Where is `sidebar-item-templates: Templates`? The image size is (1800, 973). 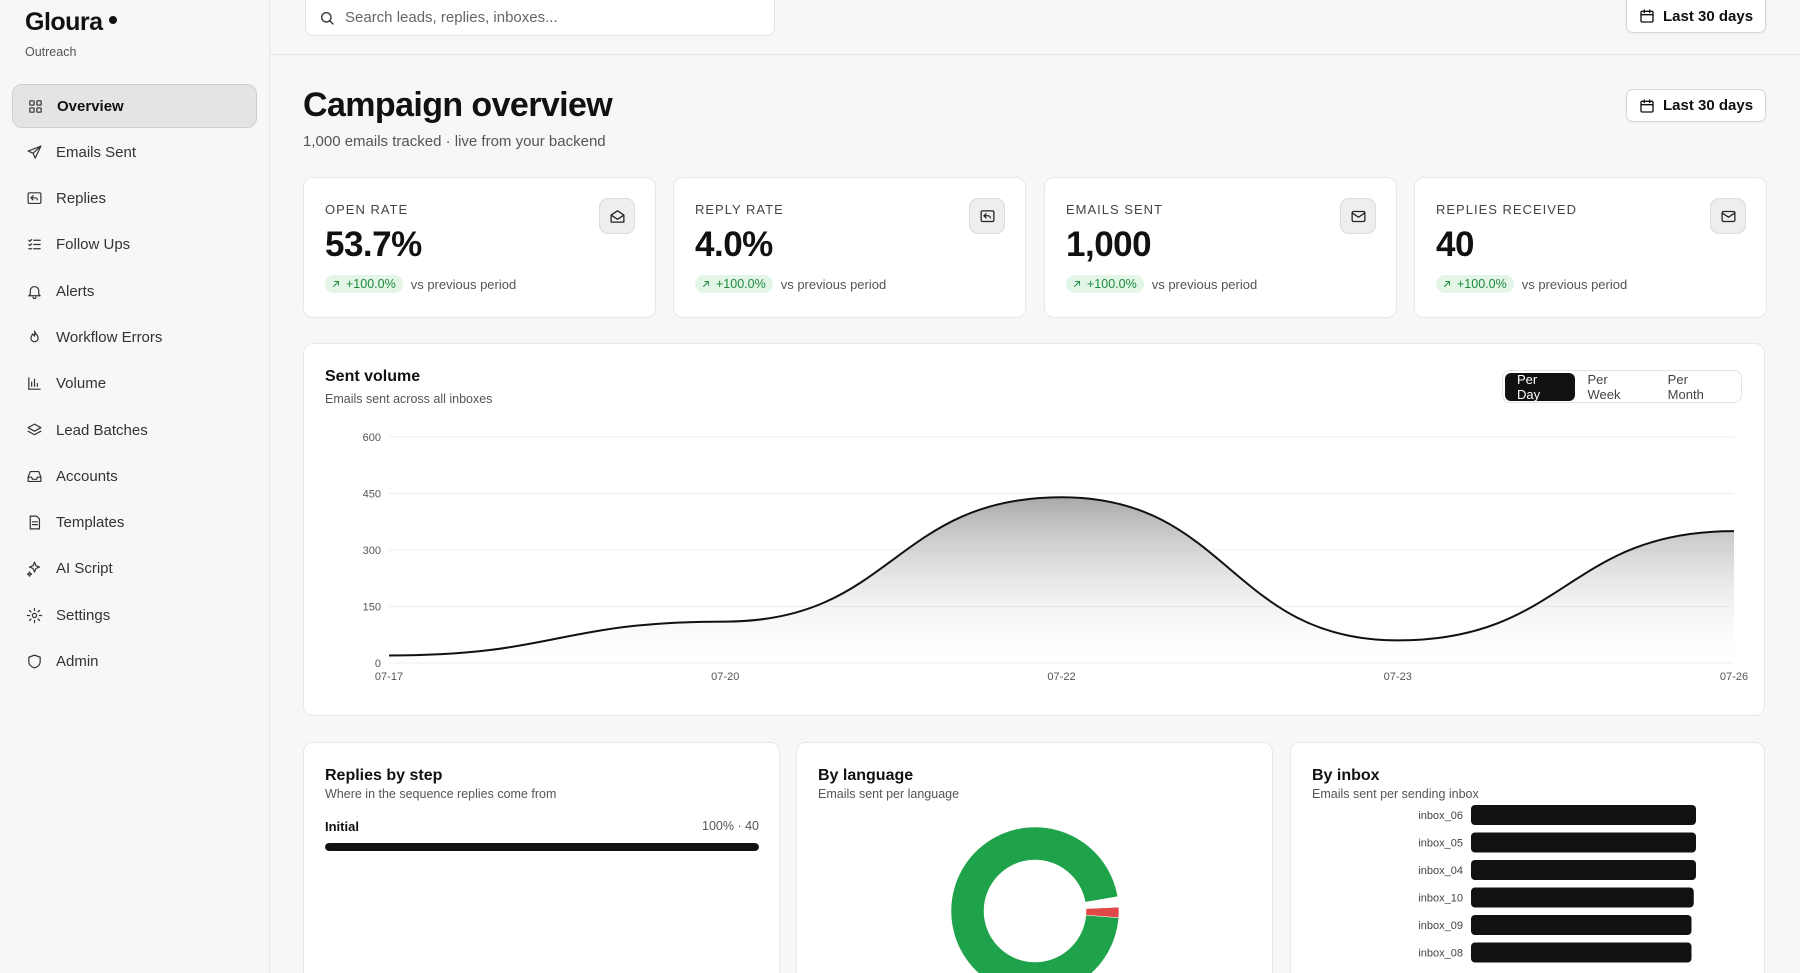
sidebar-item-templates: Templates is located at coordinates (134, 523).